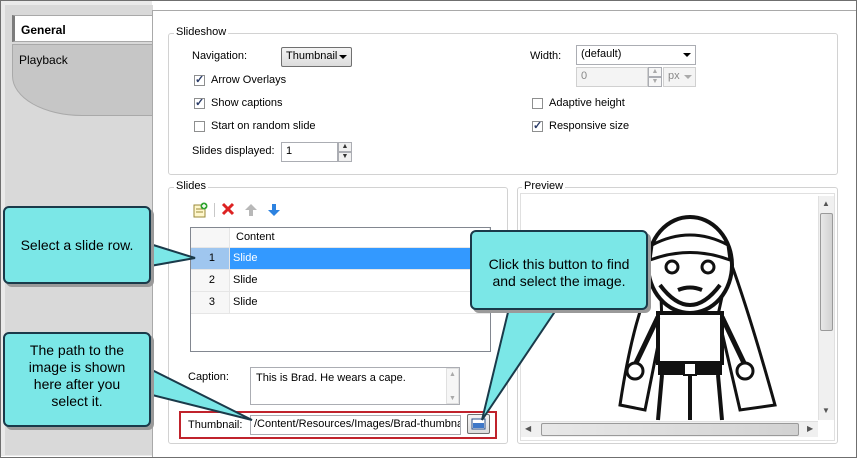  Describe the element at coordinates (544, 186) in the screenshot. I see `preview-group-label: Preview` at that location.